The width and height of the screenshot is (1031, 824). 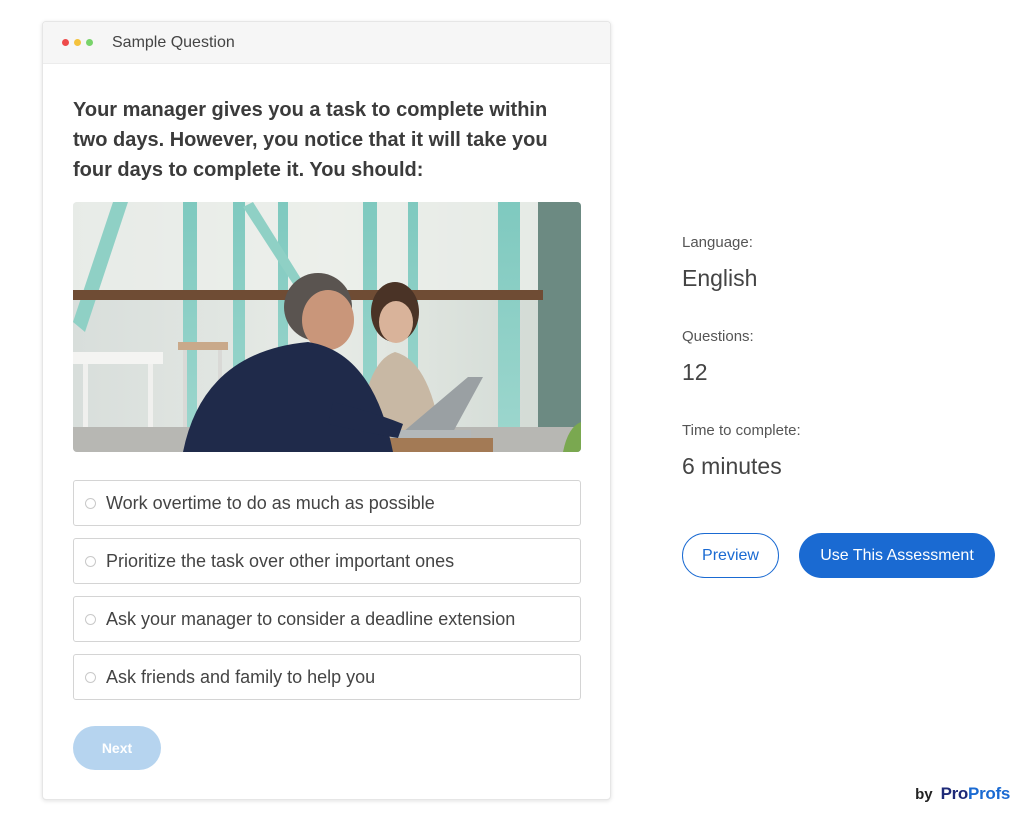 What do you see at coordinates (326, 43) in the screenshot?
I see `card-header: Sample Question` at bounding box center [326, 43].